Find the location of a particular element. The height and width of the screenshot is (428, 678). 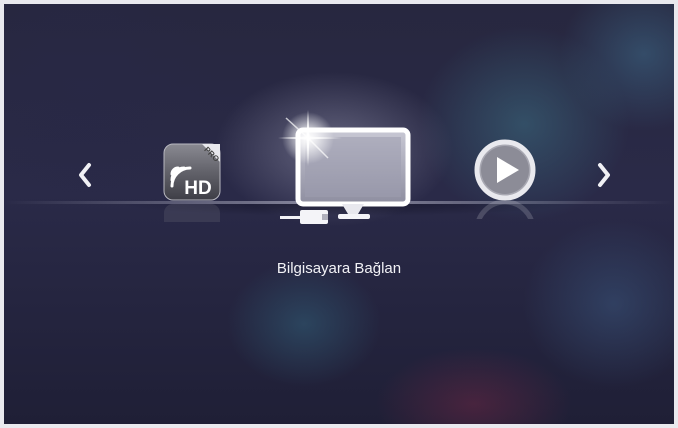

chevron-right-icon is located at coordinates (604, 175).